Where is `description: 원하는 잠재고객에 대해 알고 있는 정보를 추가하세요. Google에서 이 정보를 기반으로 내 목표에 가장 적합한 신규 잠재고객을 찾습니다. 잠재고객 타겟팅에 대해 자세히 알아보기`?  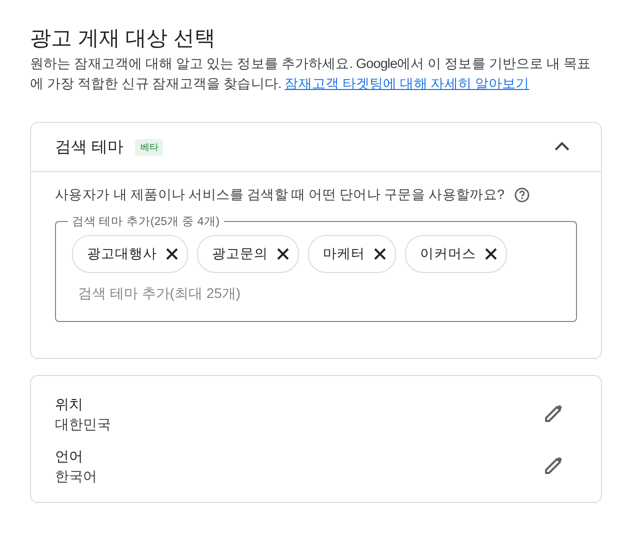
description: 원하는 잠재고객에 대해 알고 있는 정보를 추가하세요. Google에서 이 정보를 기반으로 내 목표에 가장 적합한 신규 잠재고객을 찾습니다. 잠재고객 타겟팅에 대해 자세히 알아보기 is located at coordinates (311, 74).